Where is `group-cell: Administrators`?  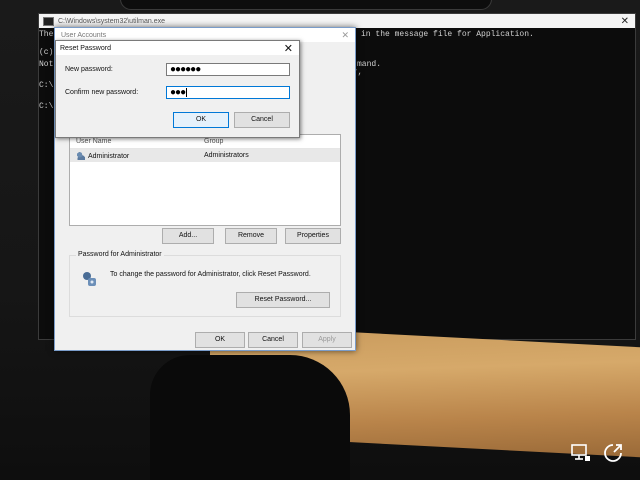
group-cell: Administrators is located at coordinates (226, 155).